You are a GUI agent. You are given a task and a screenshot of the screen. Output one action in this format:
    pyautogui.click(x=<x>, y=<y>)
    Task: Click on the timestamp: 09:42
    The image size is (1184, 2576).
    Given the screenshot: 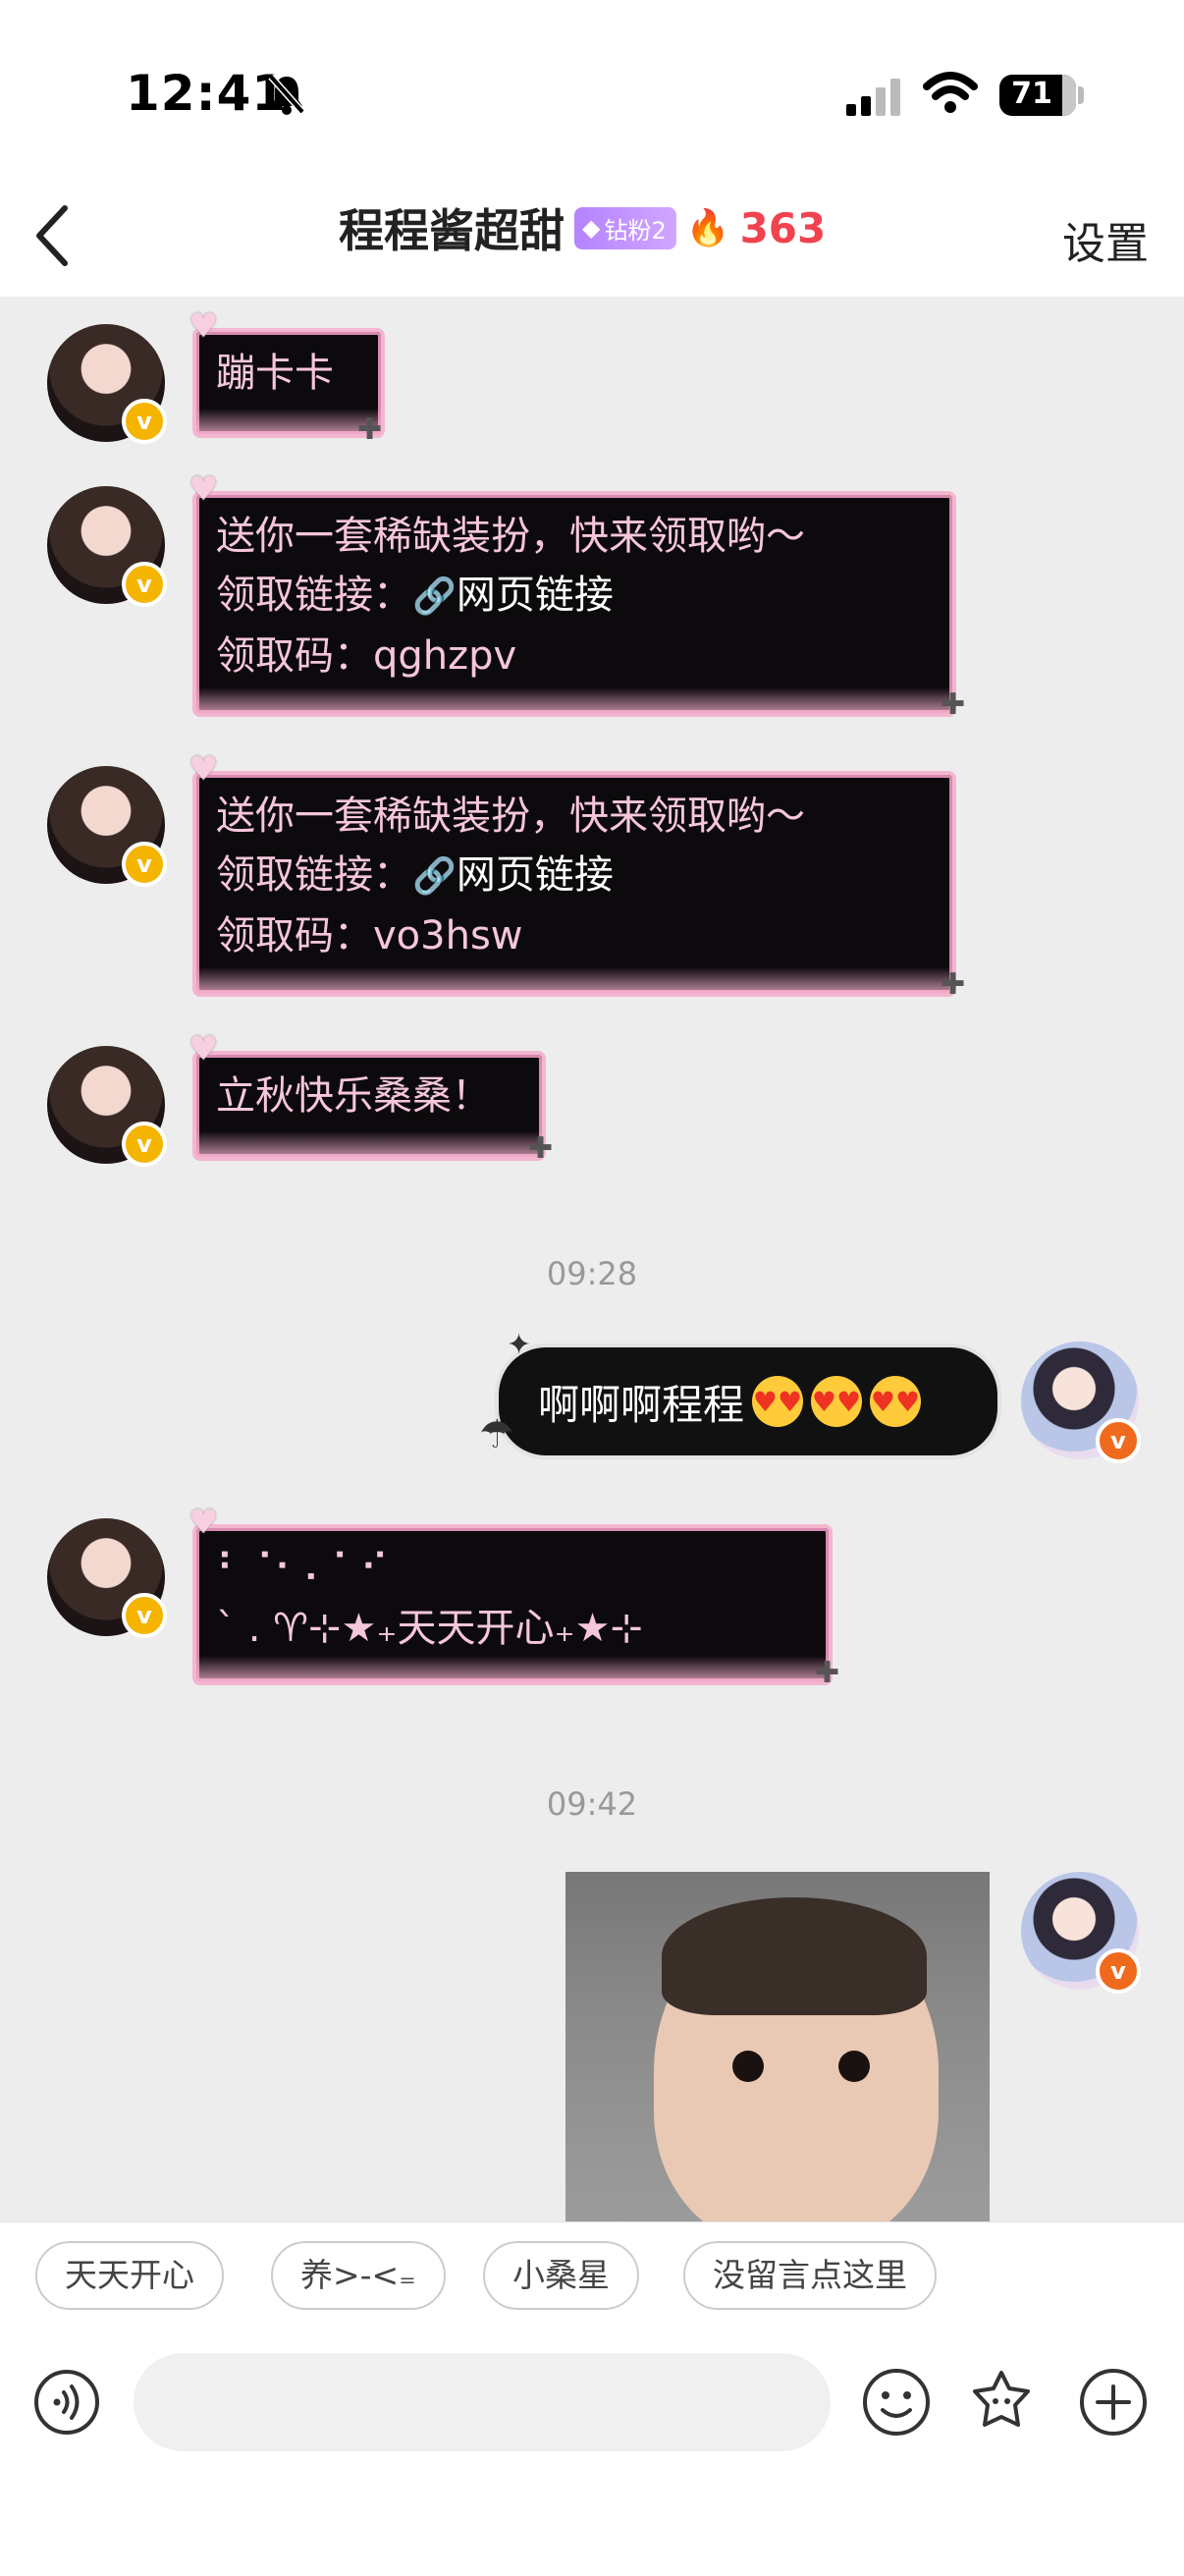 What is the action you would take?
    pyautogui.click(x=592, y=1804)
    